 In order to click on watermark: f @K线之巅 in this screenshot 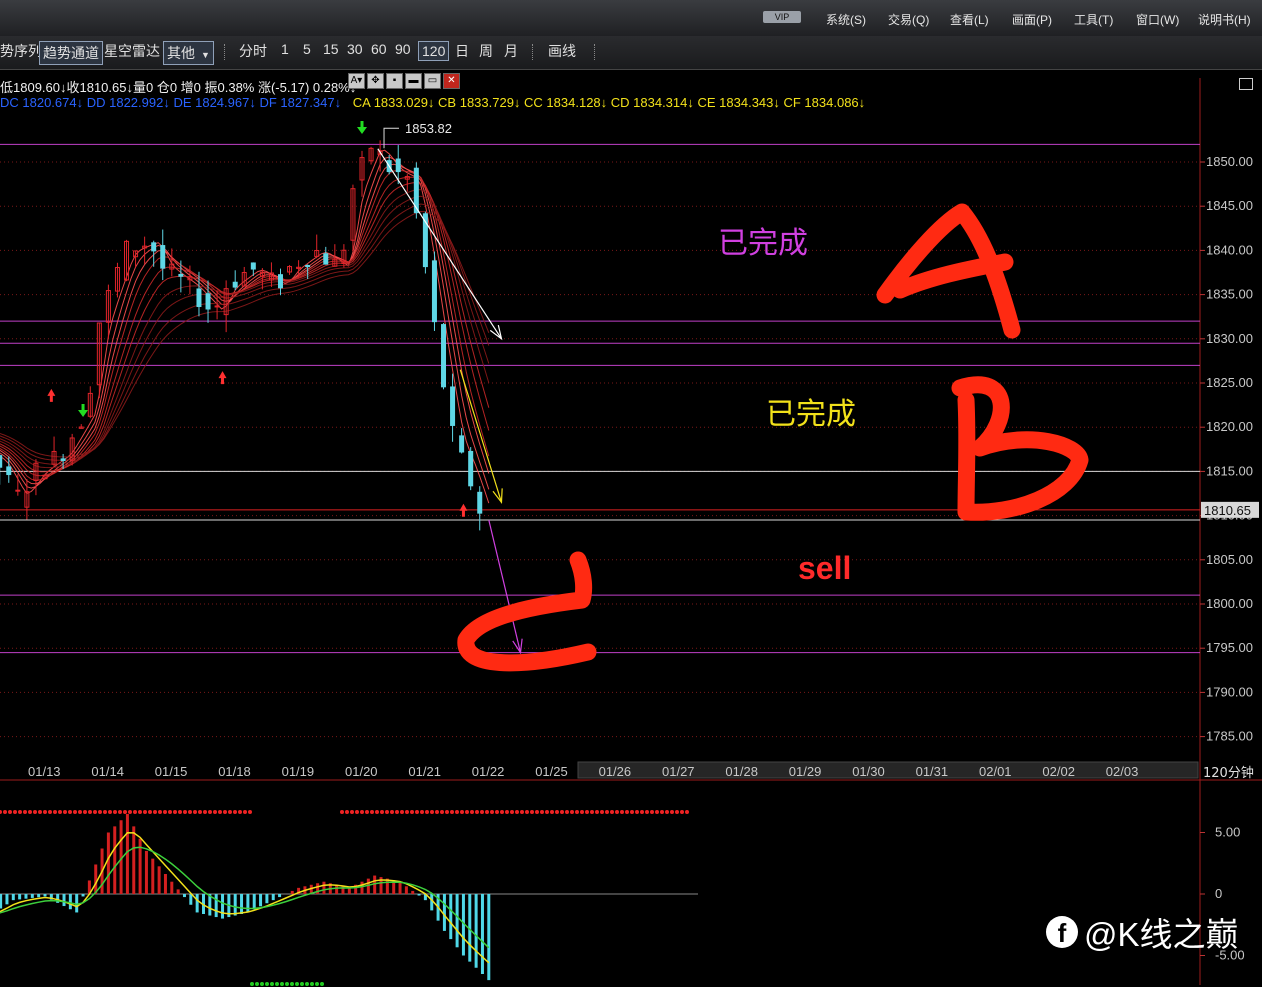, I will do `click(1142, 932)`.